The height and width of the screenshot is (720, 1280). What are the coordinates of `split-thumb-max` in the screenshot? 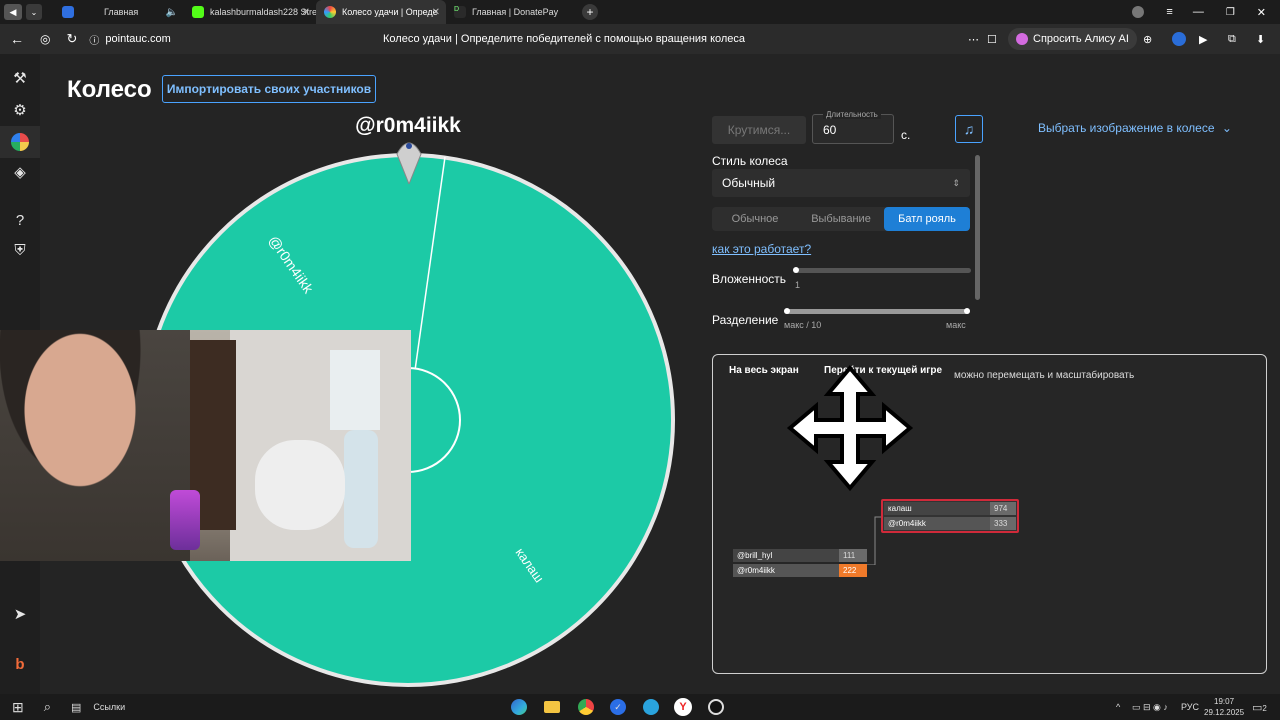 It's located at (967, 311).